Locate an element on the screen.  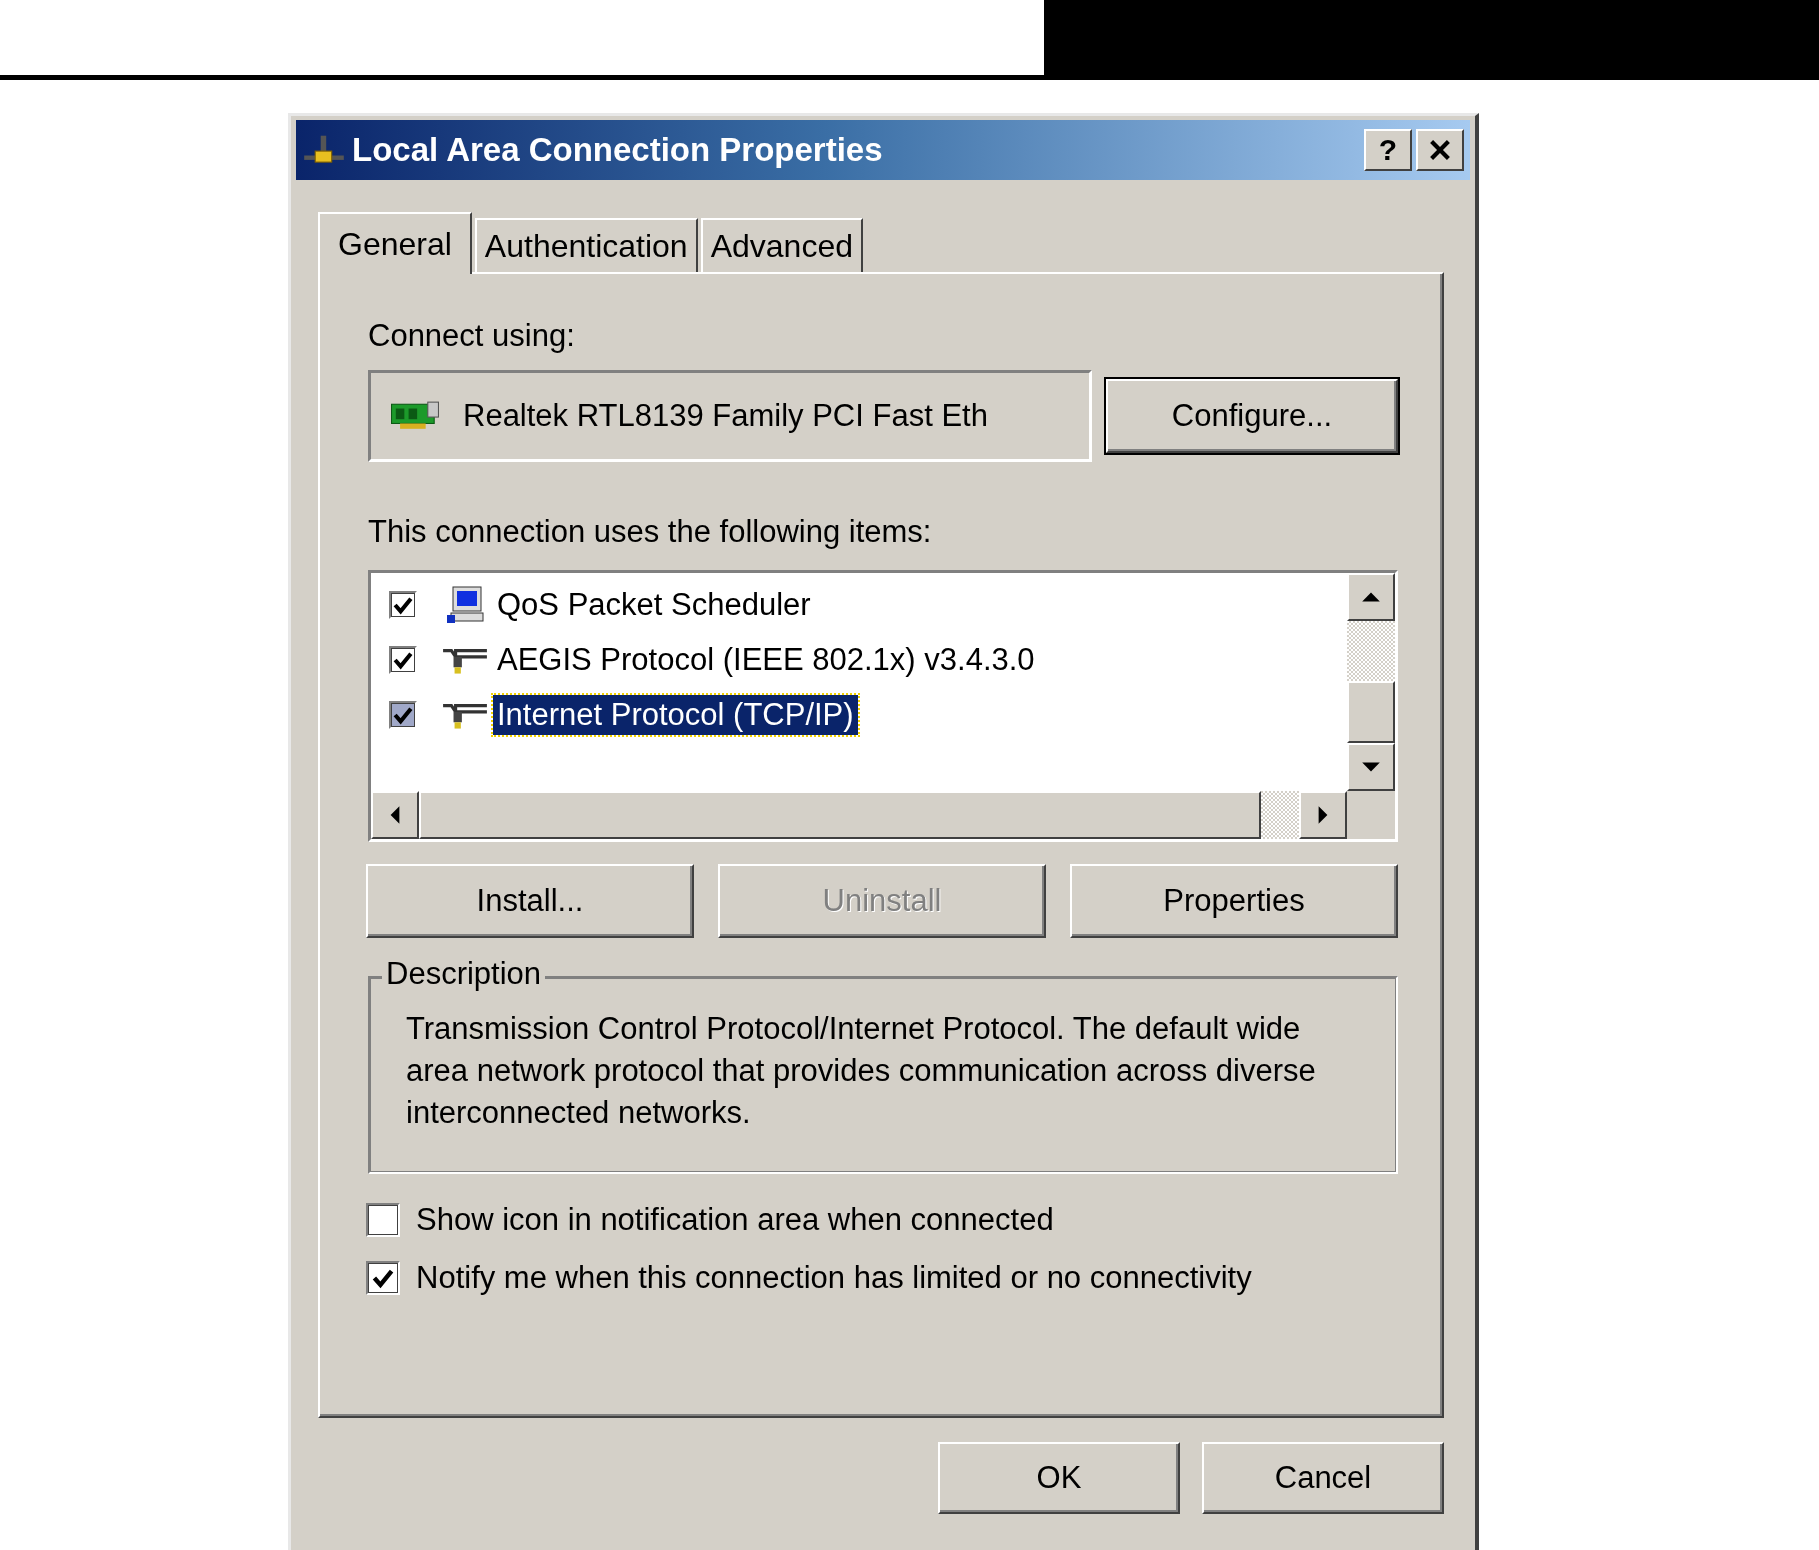
list-item: QoS Packet Scheduler is located at coordinates (868, 604).